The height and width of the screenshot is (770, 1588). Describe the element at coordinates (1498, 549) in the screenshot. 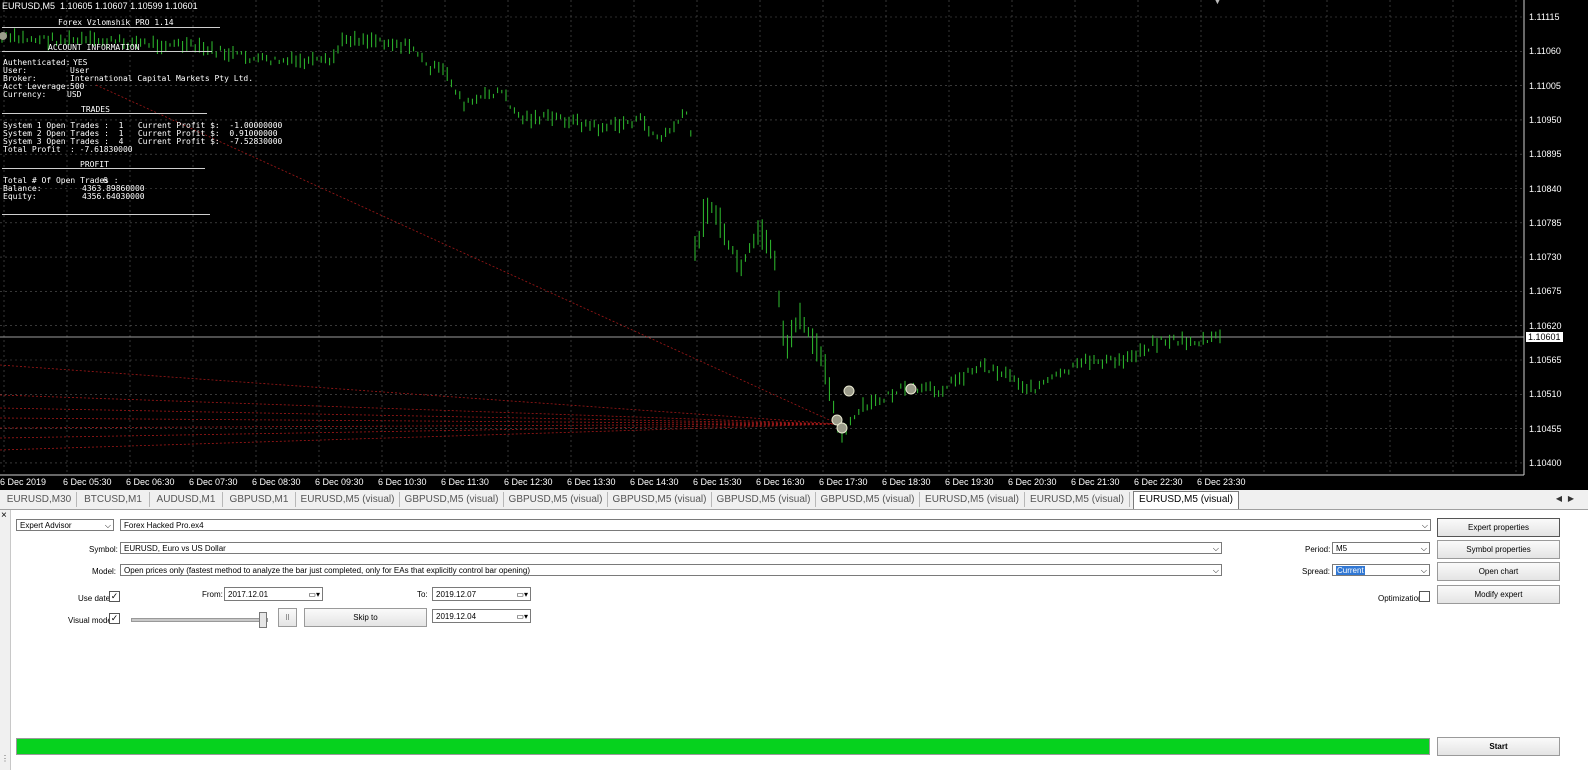

I see `symbol-properties-button: Symbol properties` at that location.